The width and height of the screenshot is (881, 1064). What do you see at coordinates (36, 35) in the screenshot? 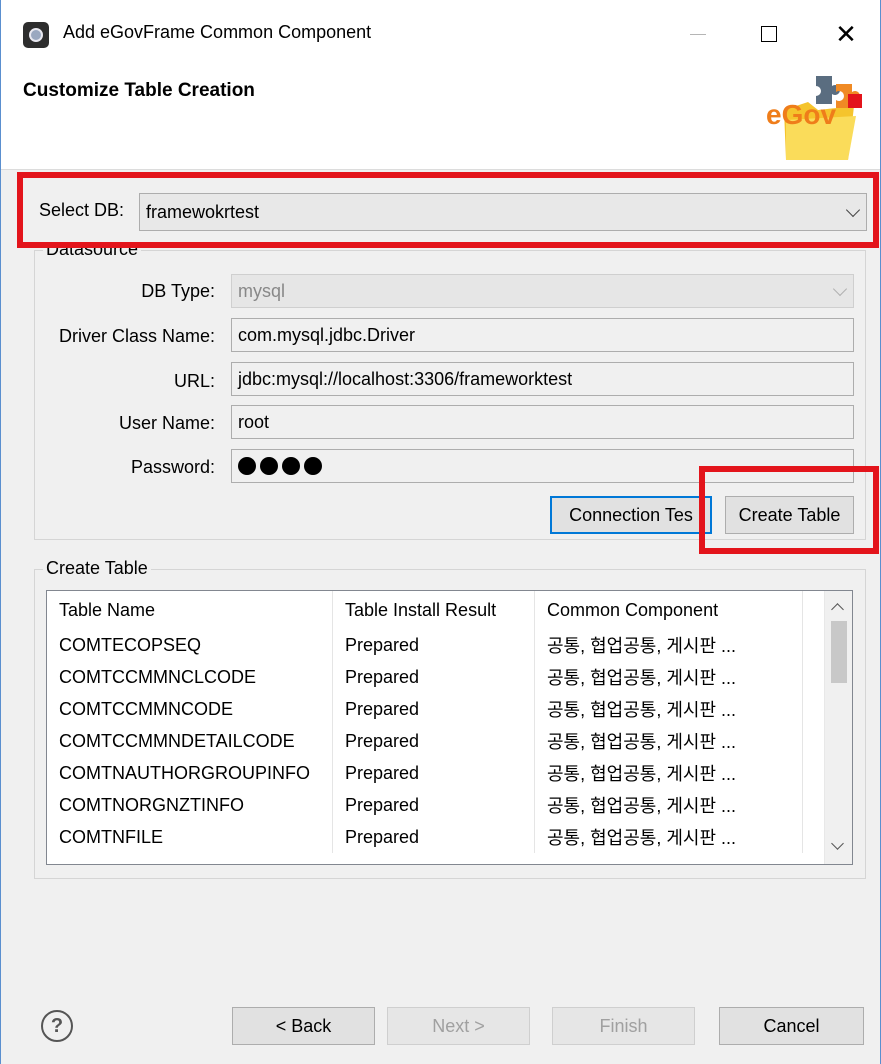
I see `eclipse-app-icon` at bounding box center [36, 35].